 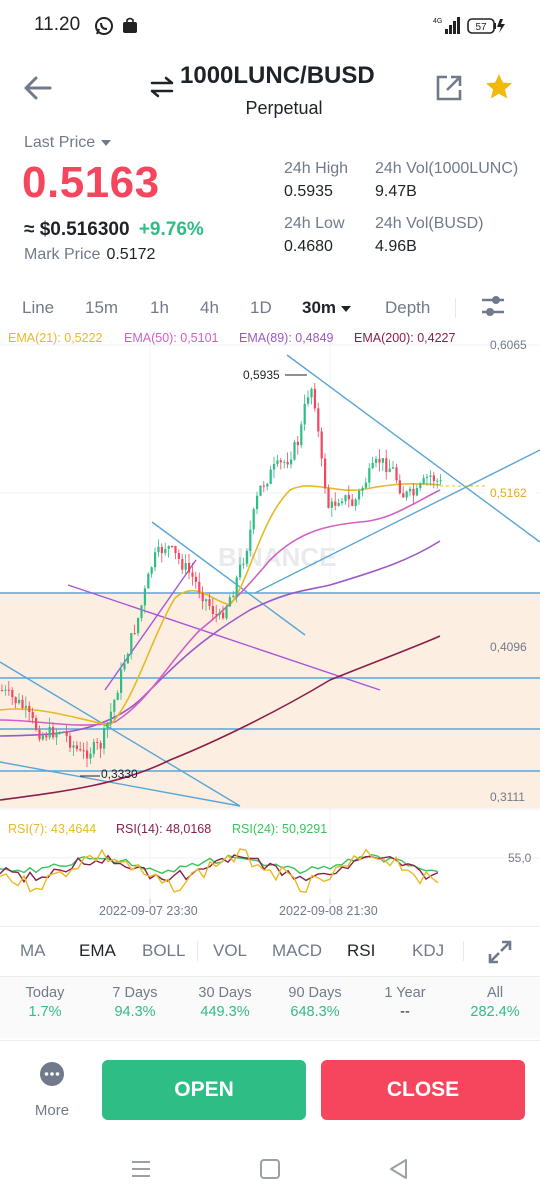 I want to click on swap-icon, so click(x=162, y=87).